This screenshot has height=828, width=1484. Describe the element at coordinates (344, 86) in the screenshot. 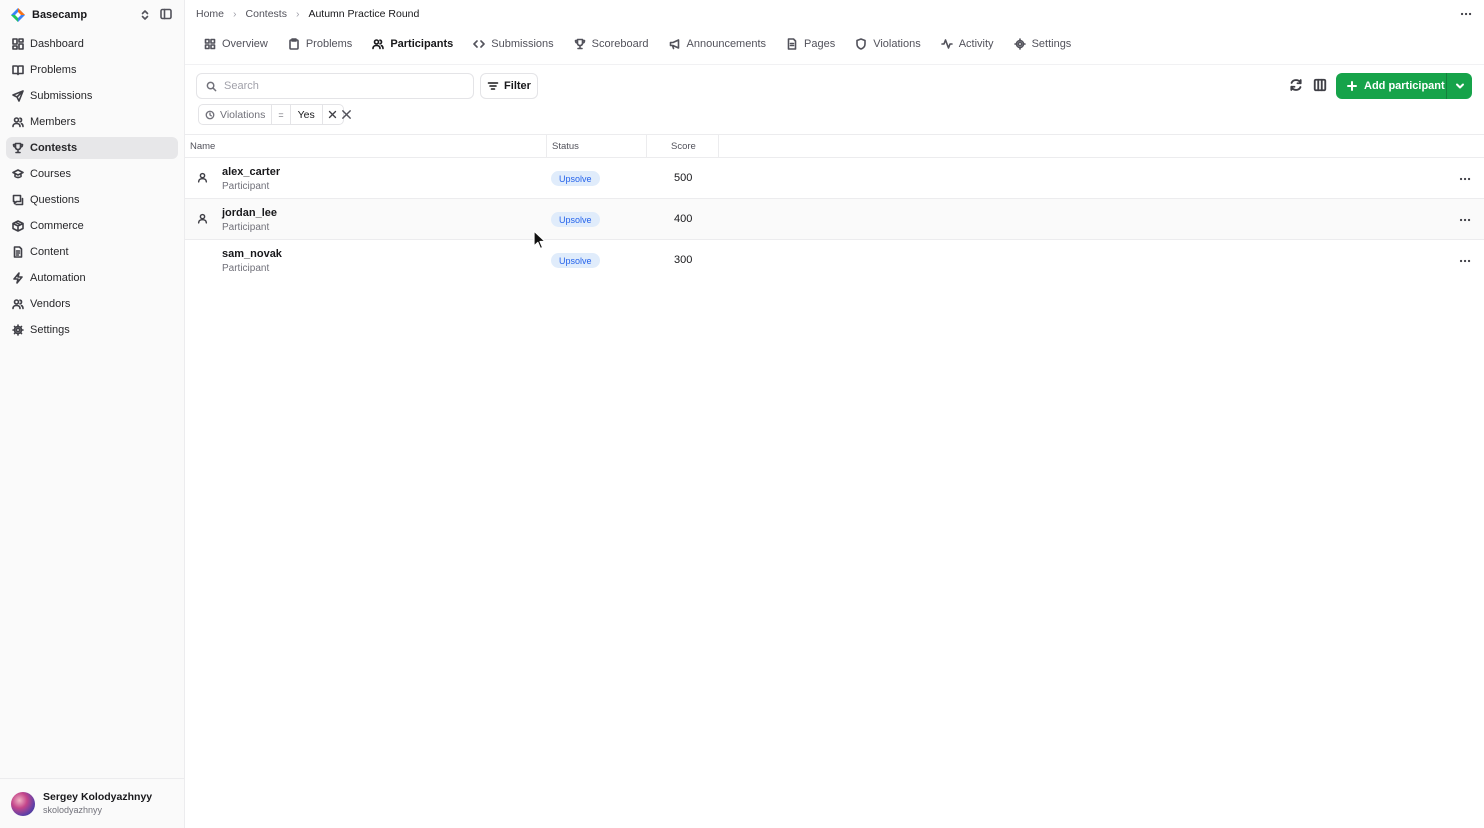

I see `search-input` at that location.